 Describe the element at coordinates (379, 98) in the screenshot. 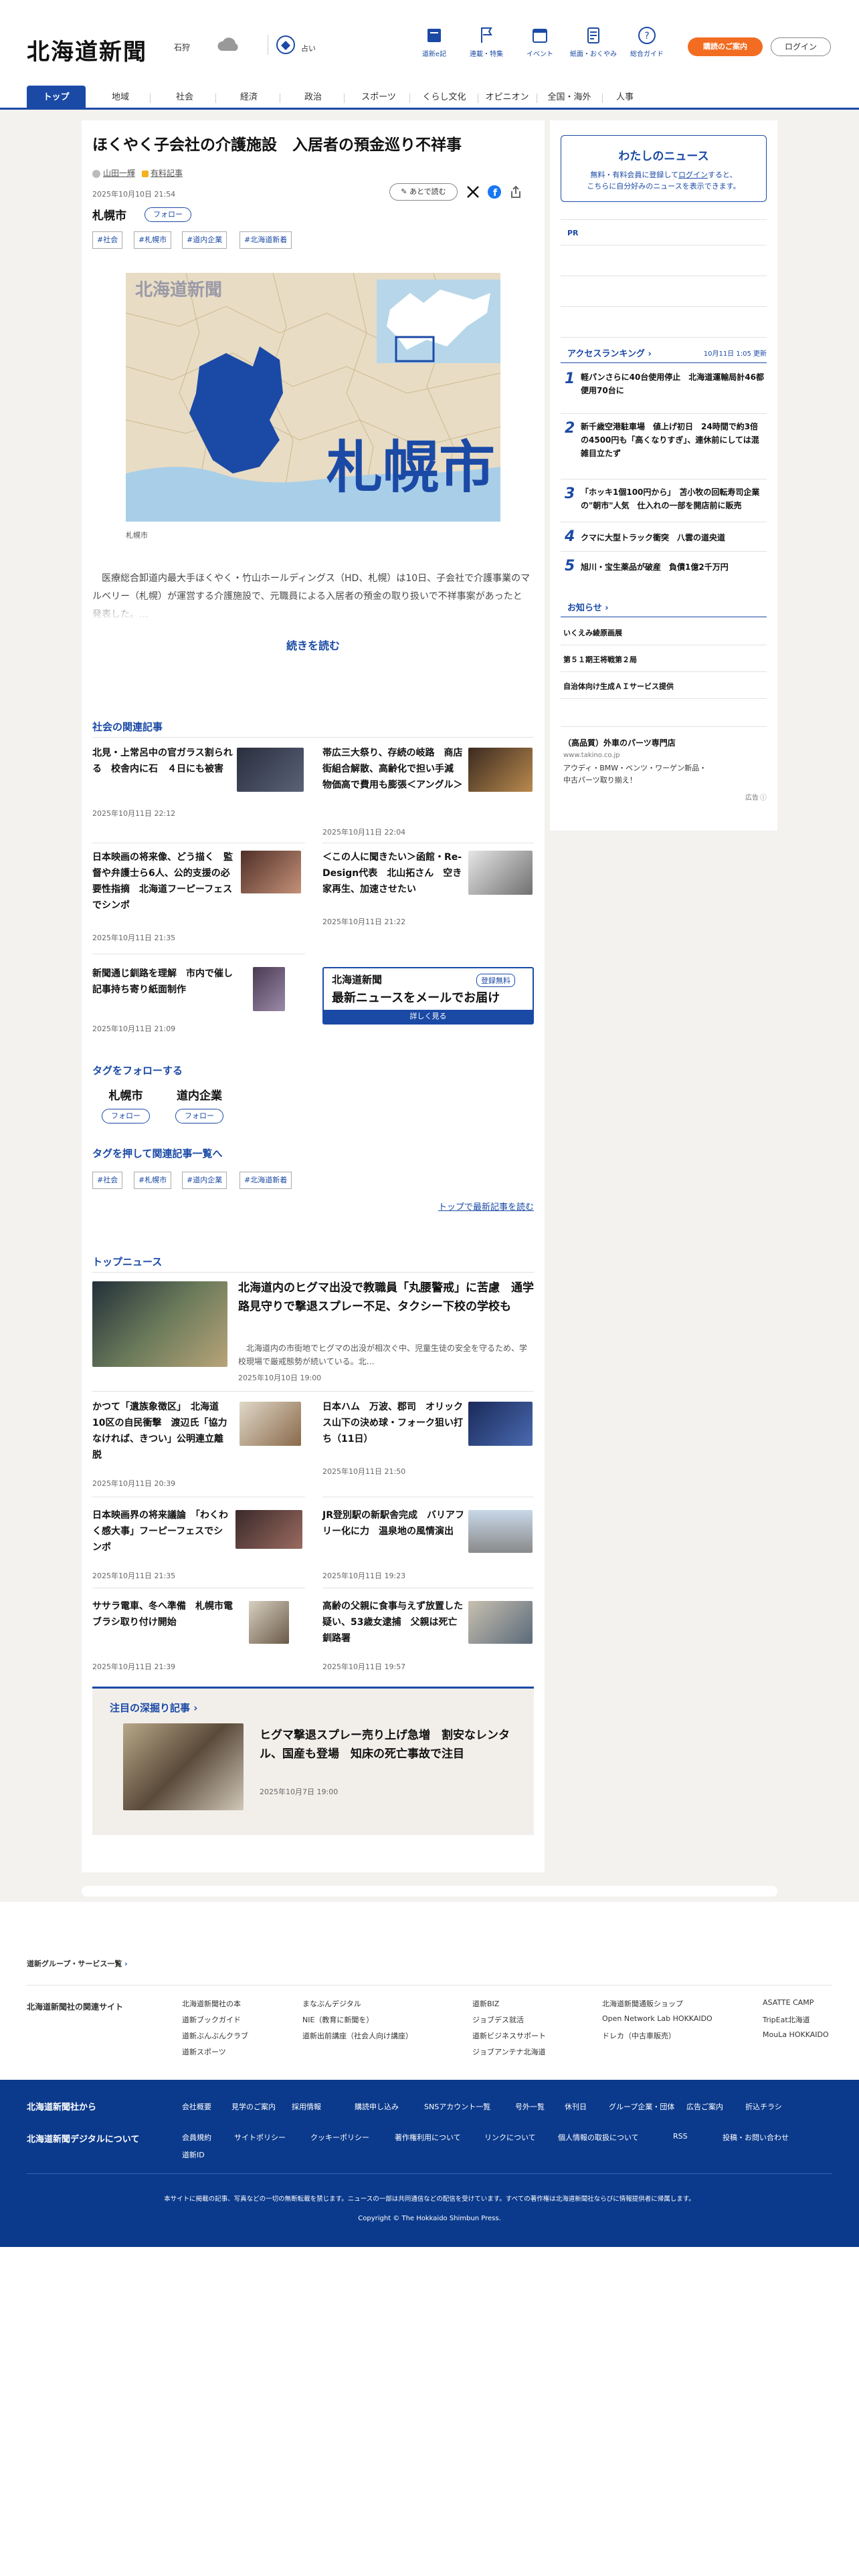

I see `nav-tab-sports: スポーツ` at that location.